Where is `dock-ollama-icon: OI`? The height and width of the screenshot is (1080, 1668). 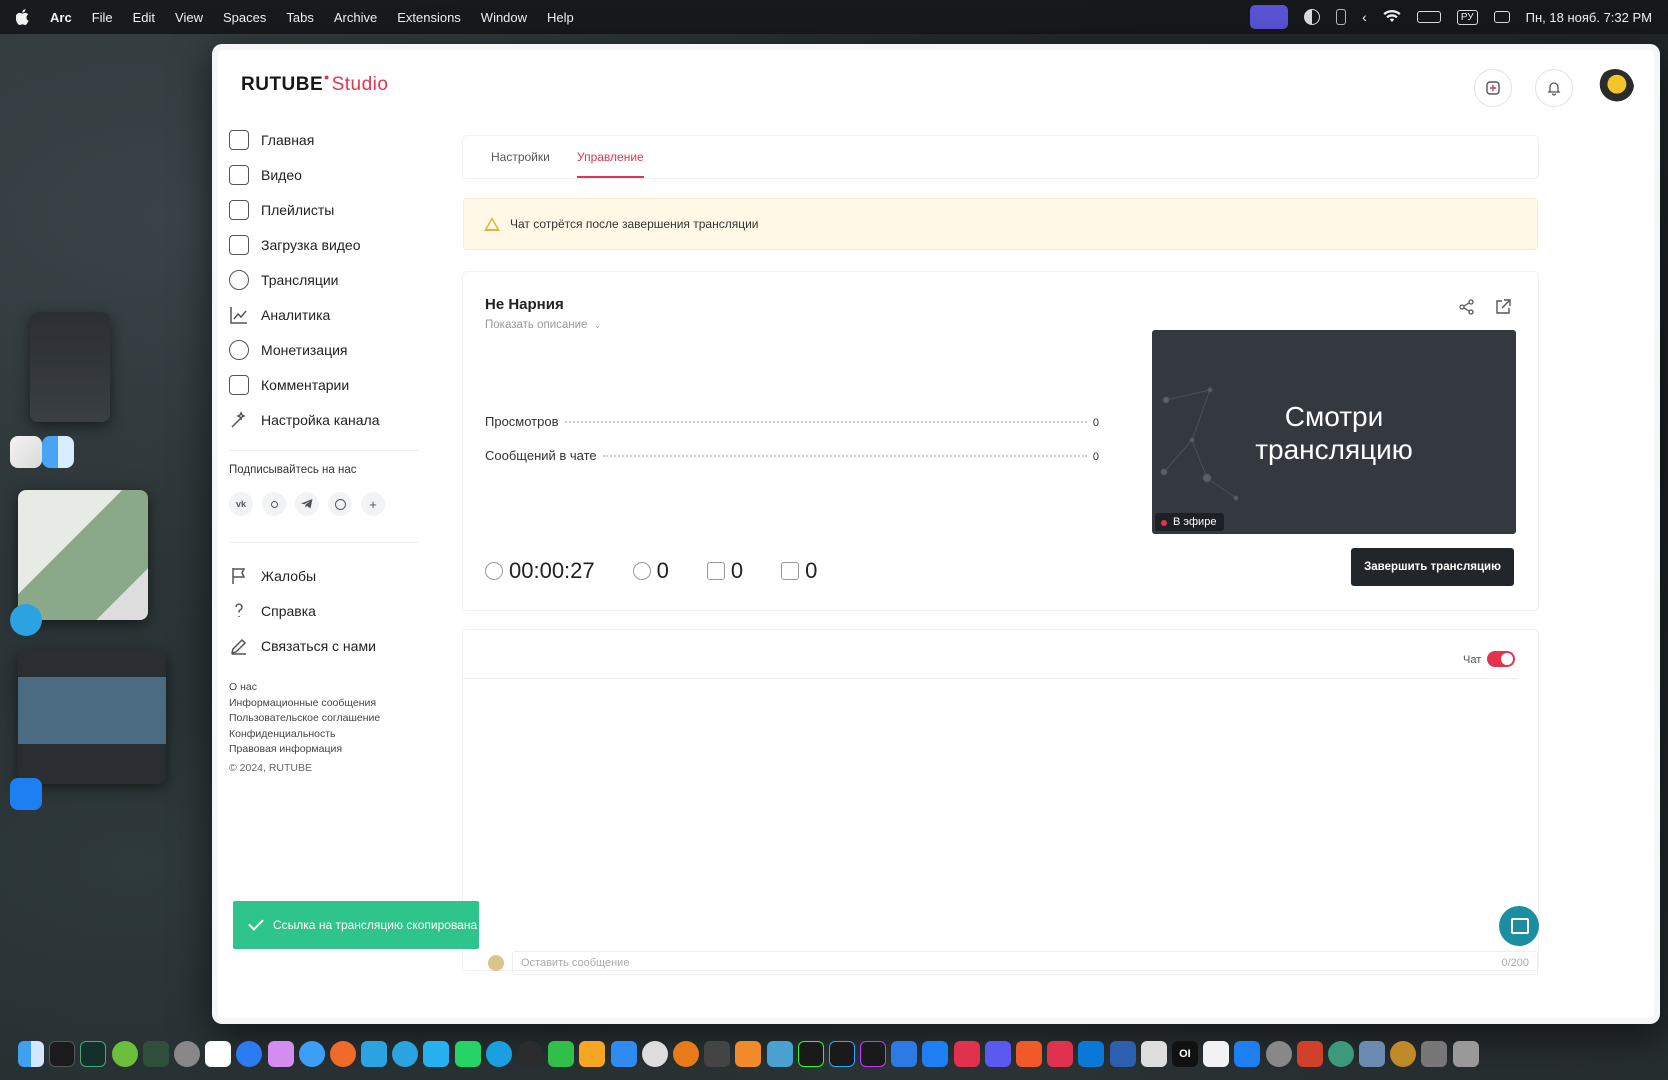
dock-ollama-icon: OI is located at coordinates (1184, 1054).